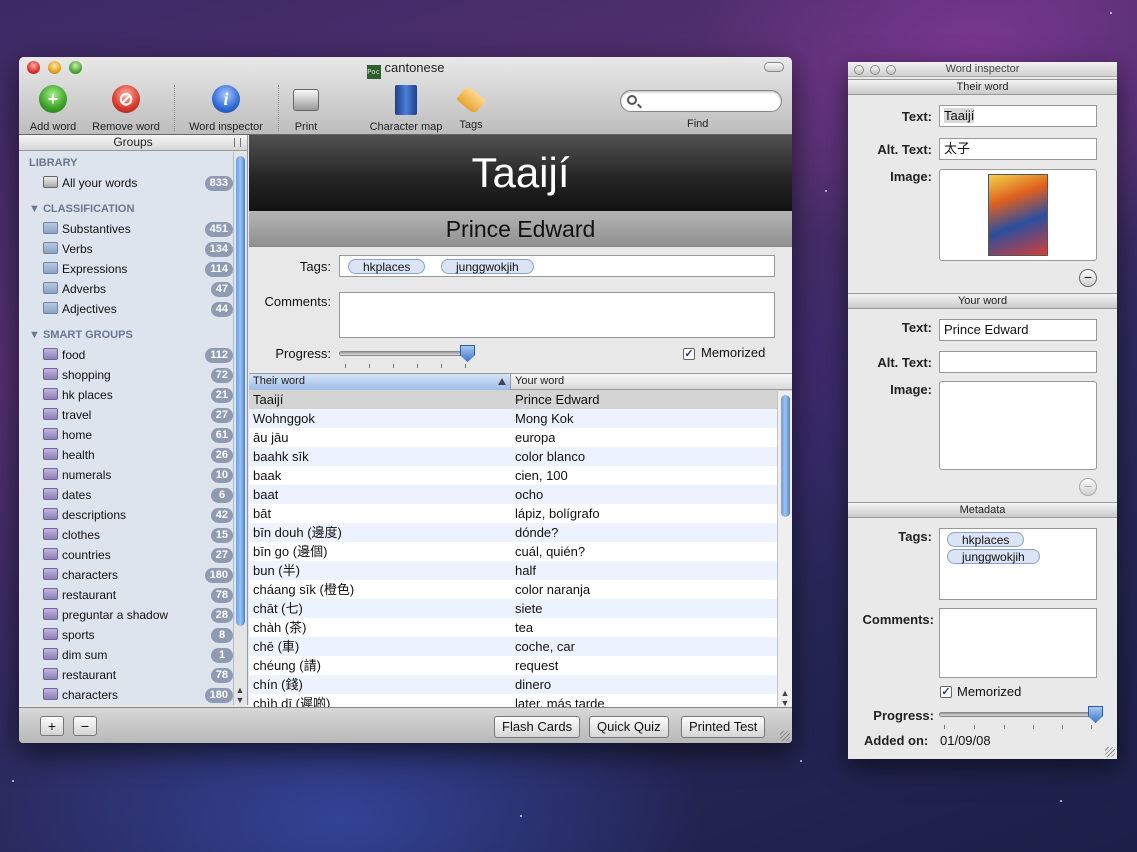  What do you see at coordinates (1018, 714) in the screenshot?
I see `inspector-progress-slider` at bounding box center [1018, 714].